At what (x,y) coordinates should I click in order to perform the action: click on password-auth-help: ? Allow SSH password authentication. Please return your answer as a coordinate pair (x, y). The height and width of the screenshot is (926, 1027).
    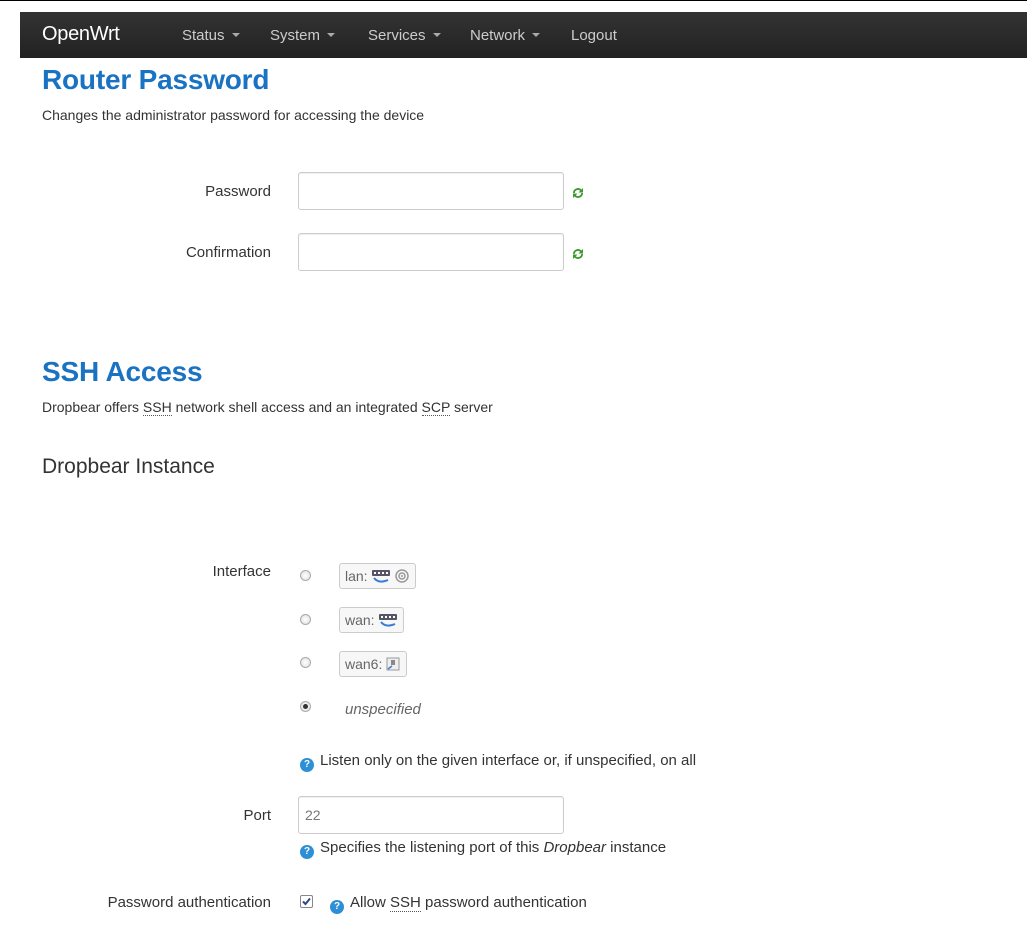
    Looking at the image, I should click on (458, 904).